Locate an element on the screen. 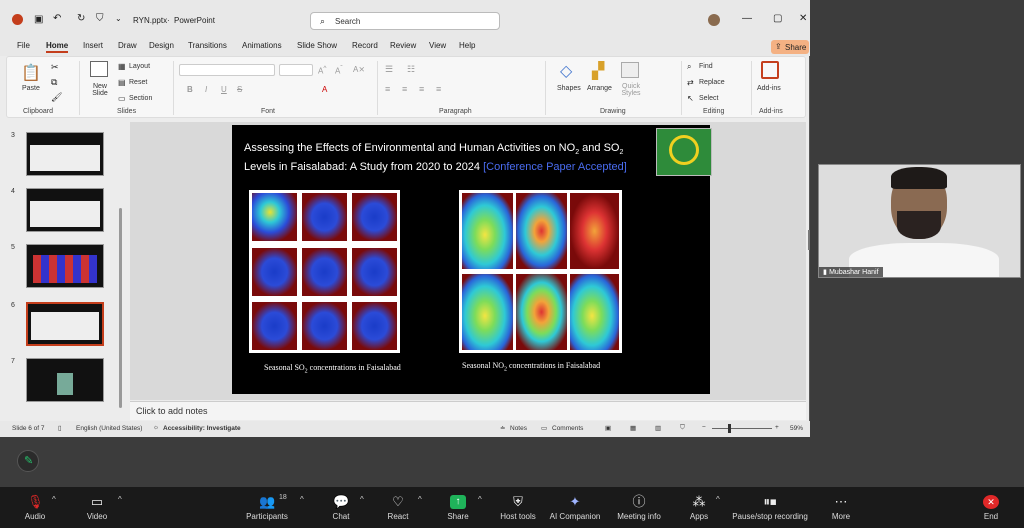 The width and height of the screenshot is (1024, 528). underline-icon: U is located at coordinates (224, 89).